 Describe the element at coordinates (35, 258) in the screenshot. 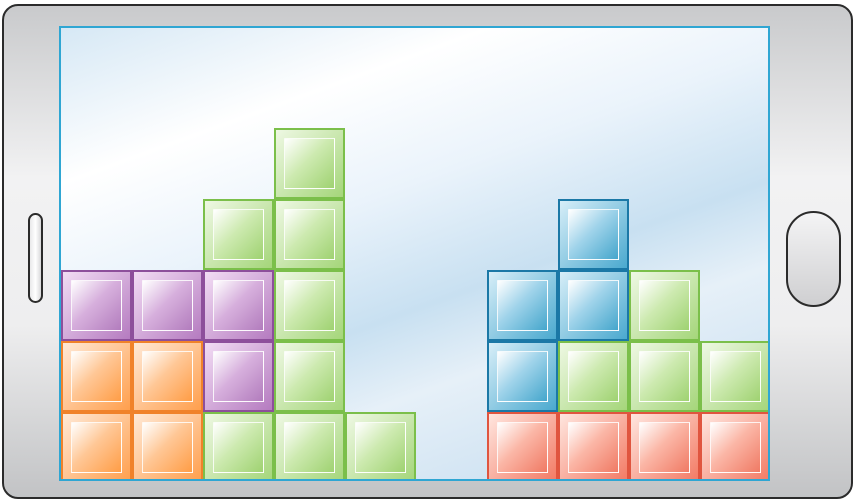

I see `side-slot-icon` at that location.